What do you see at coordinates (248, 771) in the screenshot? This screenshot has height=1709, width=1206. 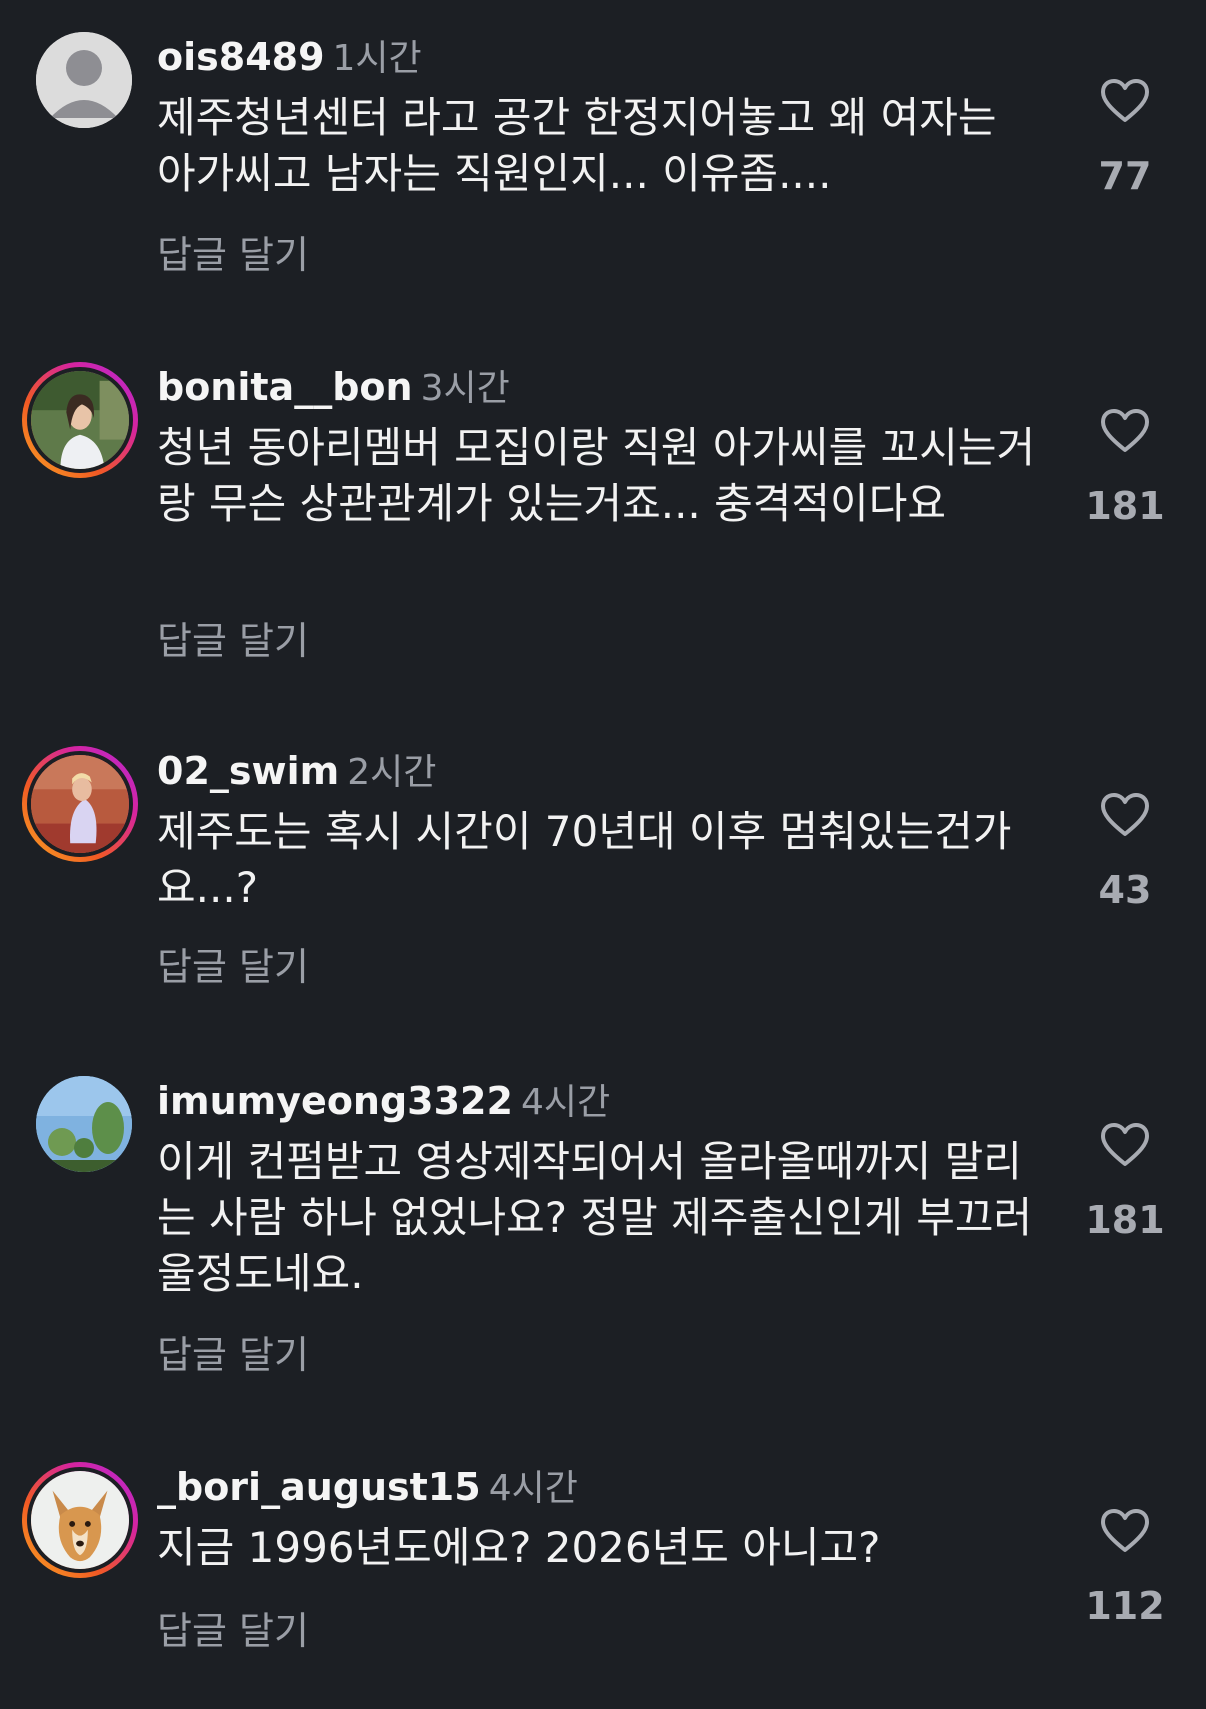 I see `username: 02_swim` at bounding box center [248, 771].